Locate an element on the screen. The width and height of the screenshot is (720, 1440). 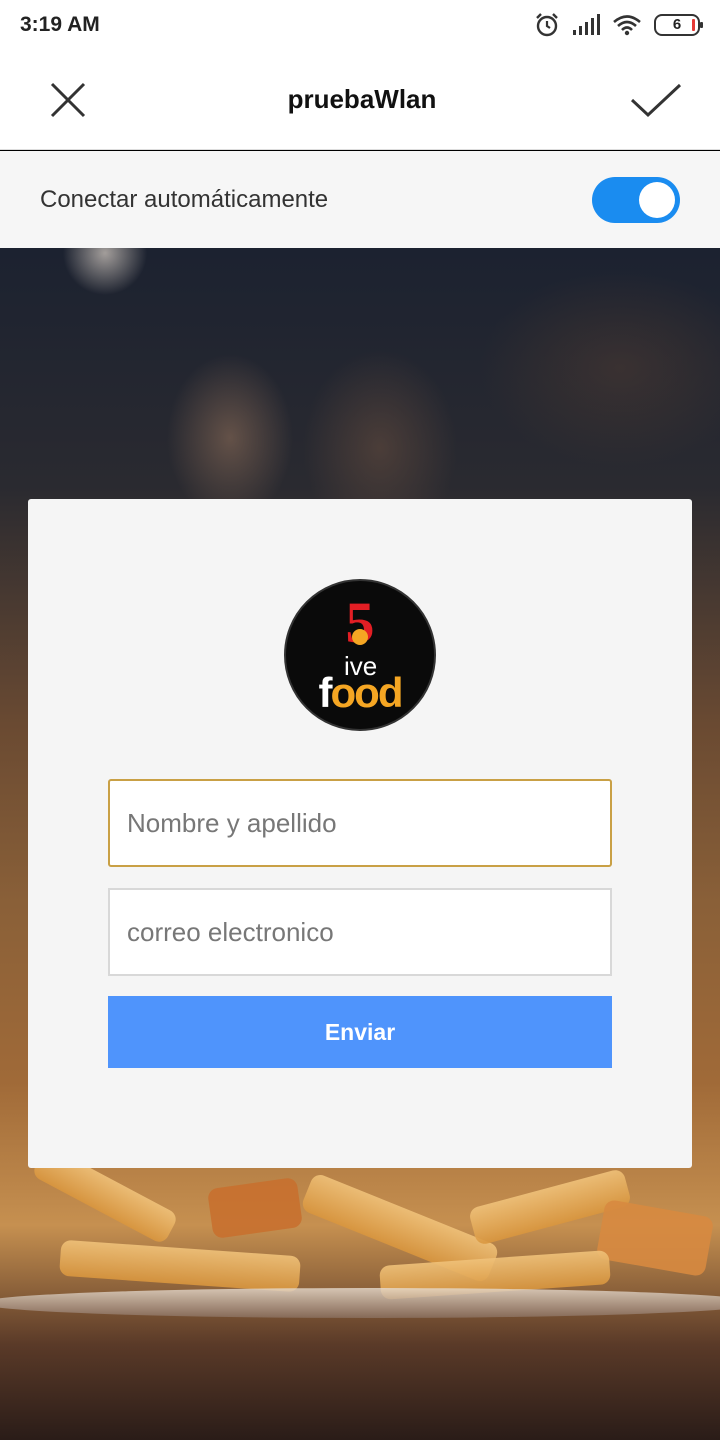
close-icon is located at coordinates (68, 99).